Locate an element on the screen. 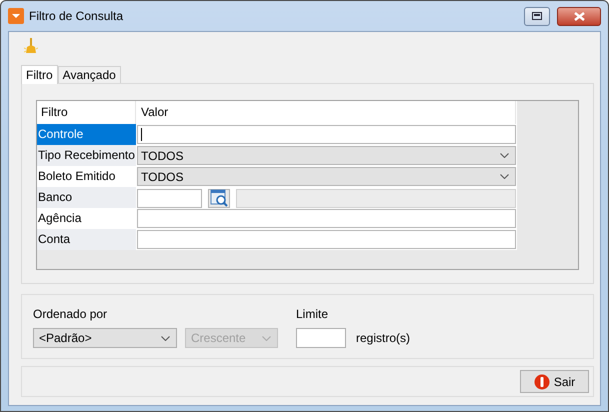 The width and height of the screenshot is (609, 412). row-label: Controle is located at coordinates (86, 134).